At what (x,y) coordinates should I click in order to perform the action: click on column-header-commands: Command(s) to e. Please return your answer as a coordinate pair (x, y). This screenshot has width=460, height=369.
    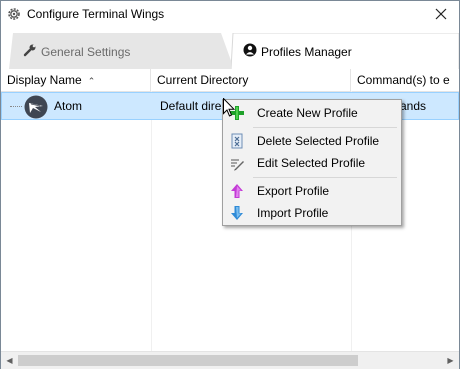
    Looking at the image, I should click on (405, 80).